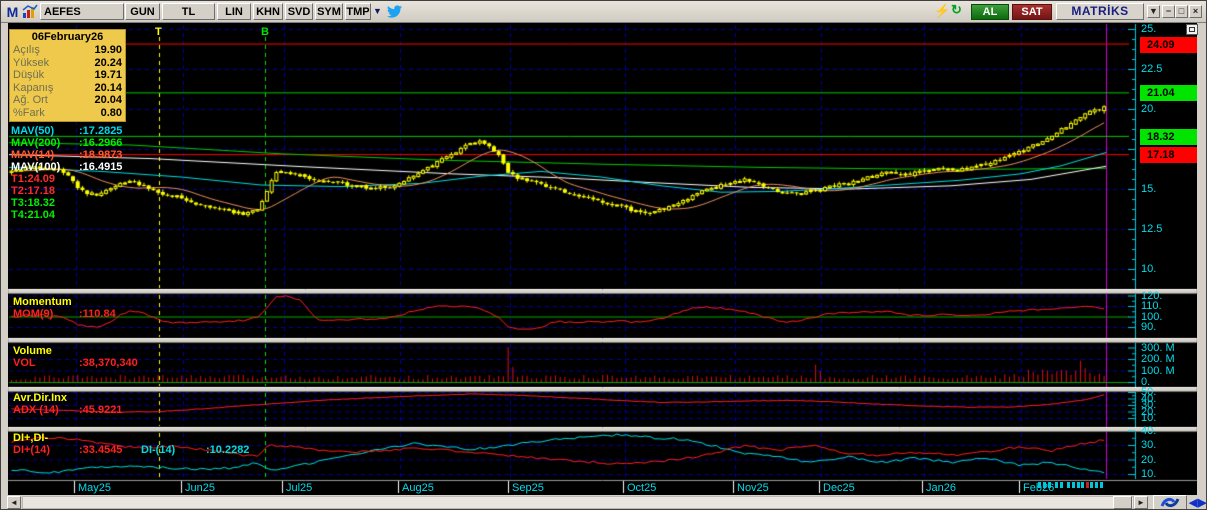 The image size is (1207, 510). What do you see at coordinates (1149, 109) in the screenshot?
I see `price-axis-tick: 20.` at bounding box center [1149, 109].